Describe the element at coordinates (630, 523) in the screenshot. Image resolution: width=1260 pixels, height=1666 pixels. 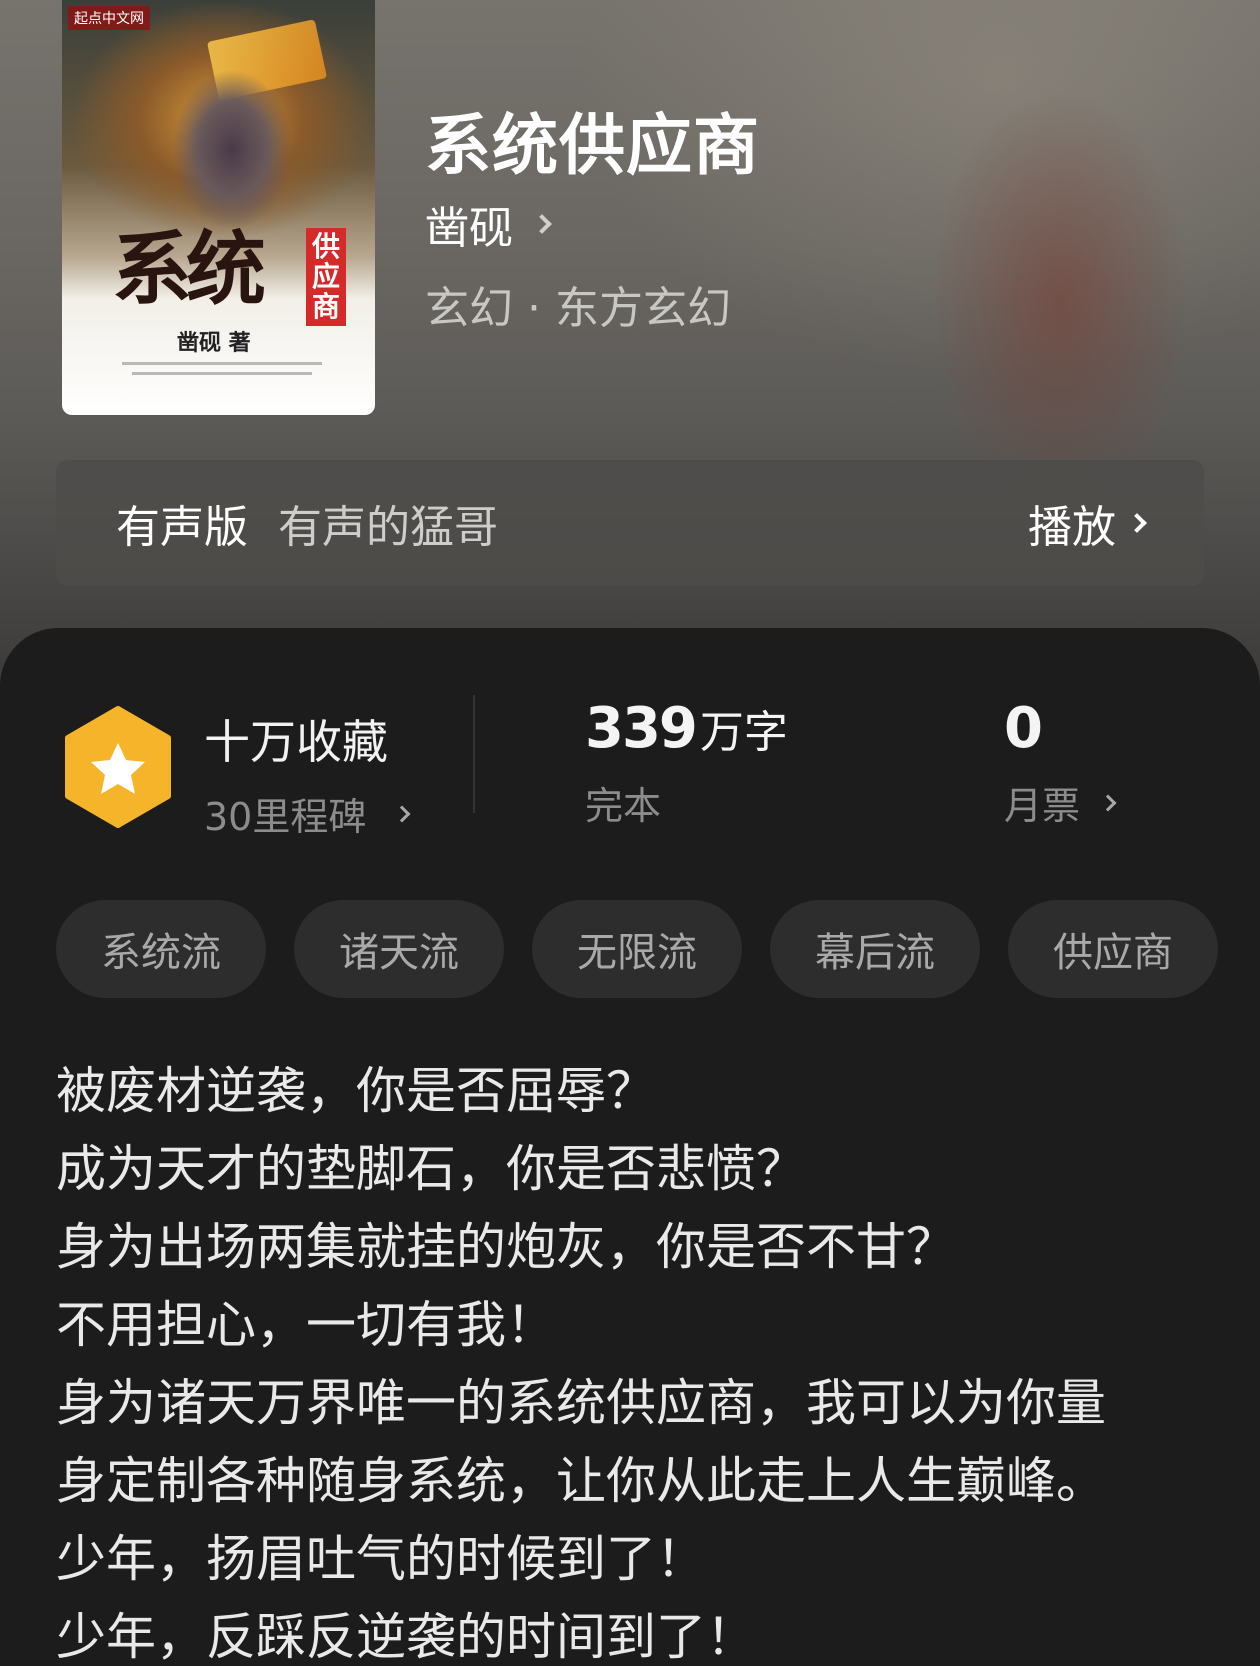
I see `audiobook-bar: 有声版 有声的猛哥 播放` at that location.